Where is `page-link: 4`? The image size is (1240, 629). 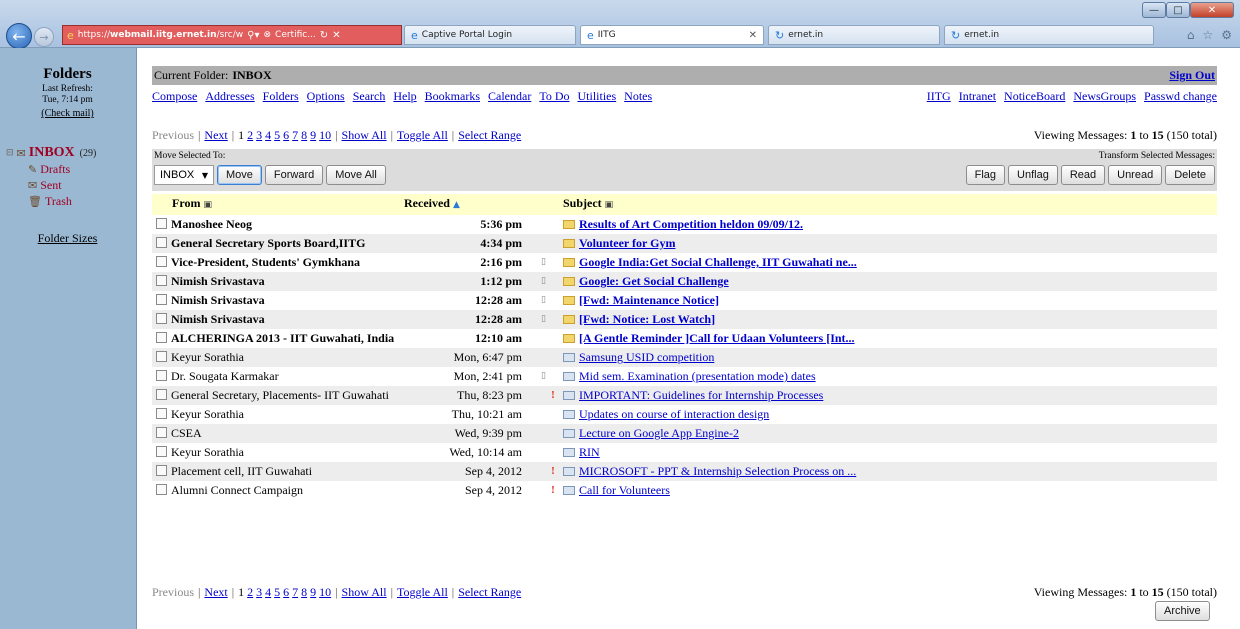
page-link: 4 is located at coordinates (268, 135).